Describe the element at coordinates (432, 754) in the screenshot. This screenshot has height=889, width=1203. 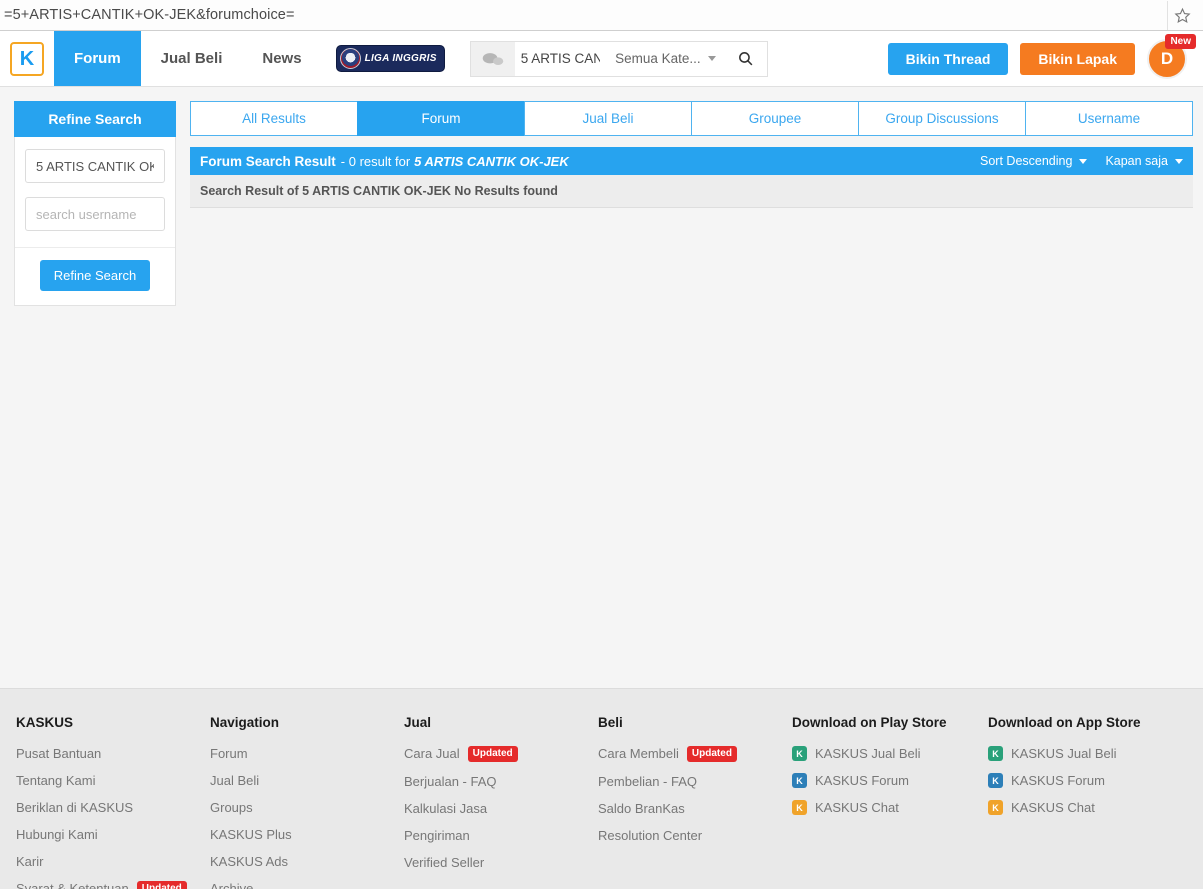
I see `footer-link-label: Cara Jual` at that location.